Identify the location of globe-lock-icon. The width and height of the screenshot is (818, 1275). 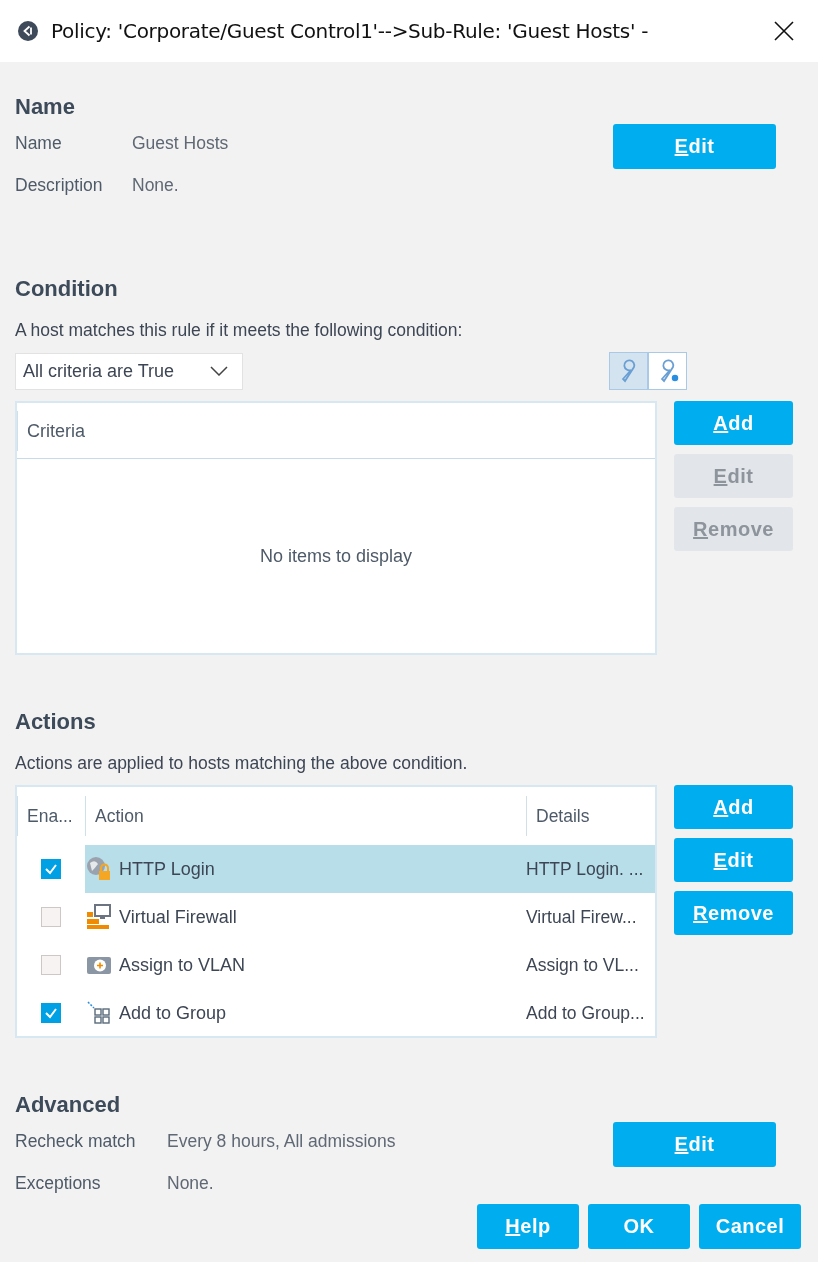
(99, 869).